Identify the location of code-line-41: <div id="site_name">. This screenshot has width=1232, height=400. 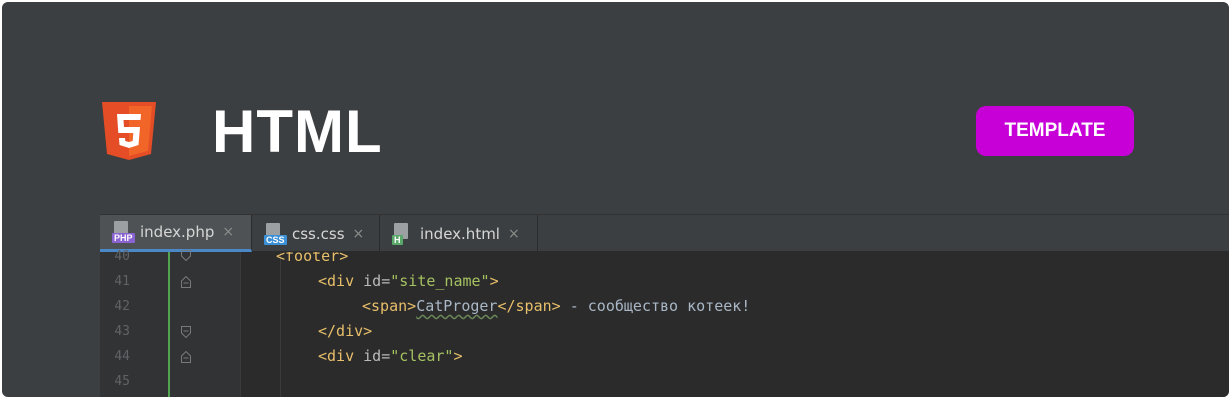
(408, 281).